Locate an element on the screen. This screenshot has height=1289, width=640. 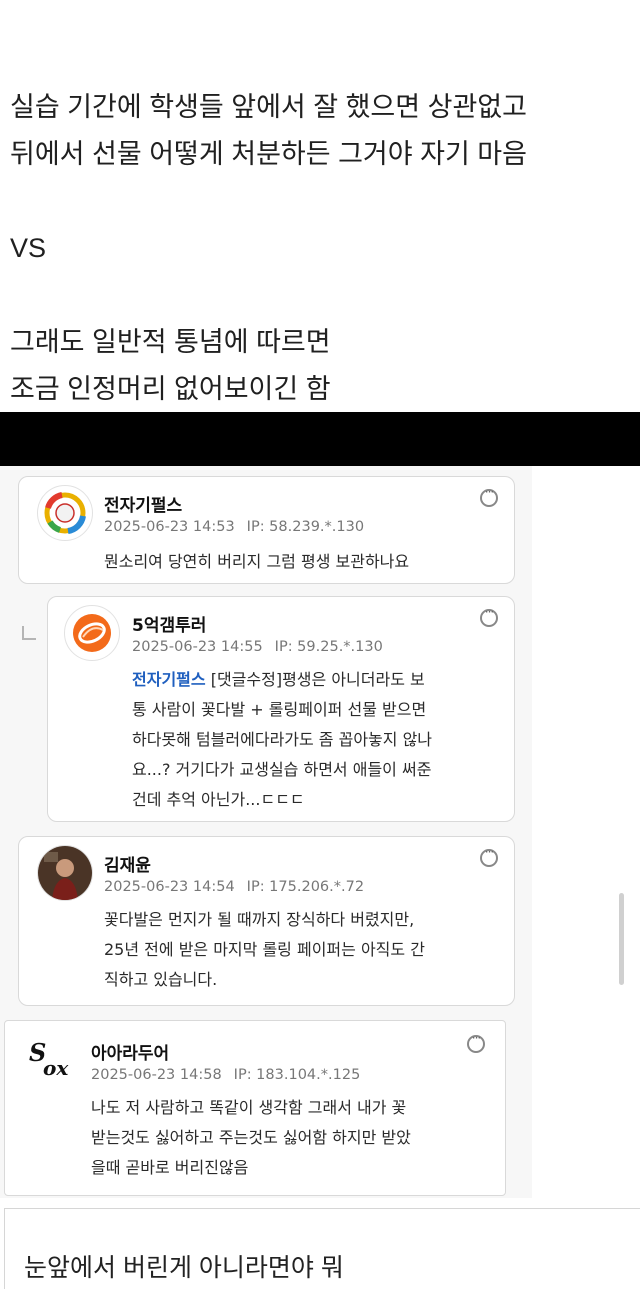
reply-arrow-icon is located at coordinates (29, 633).